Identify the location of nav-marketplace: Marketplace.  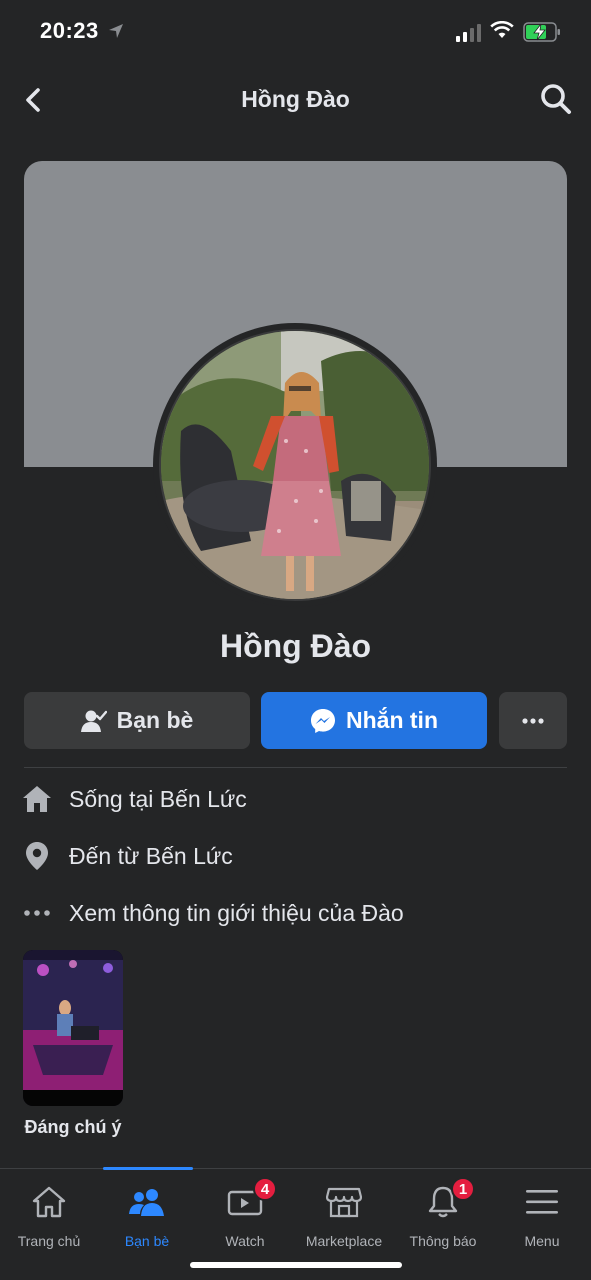
(344, 1212).